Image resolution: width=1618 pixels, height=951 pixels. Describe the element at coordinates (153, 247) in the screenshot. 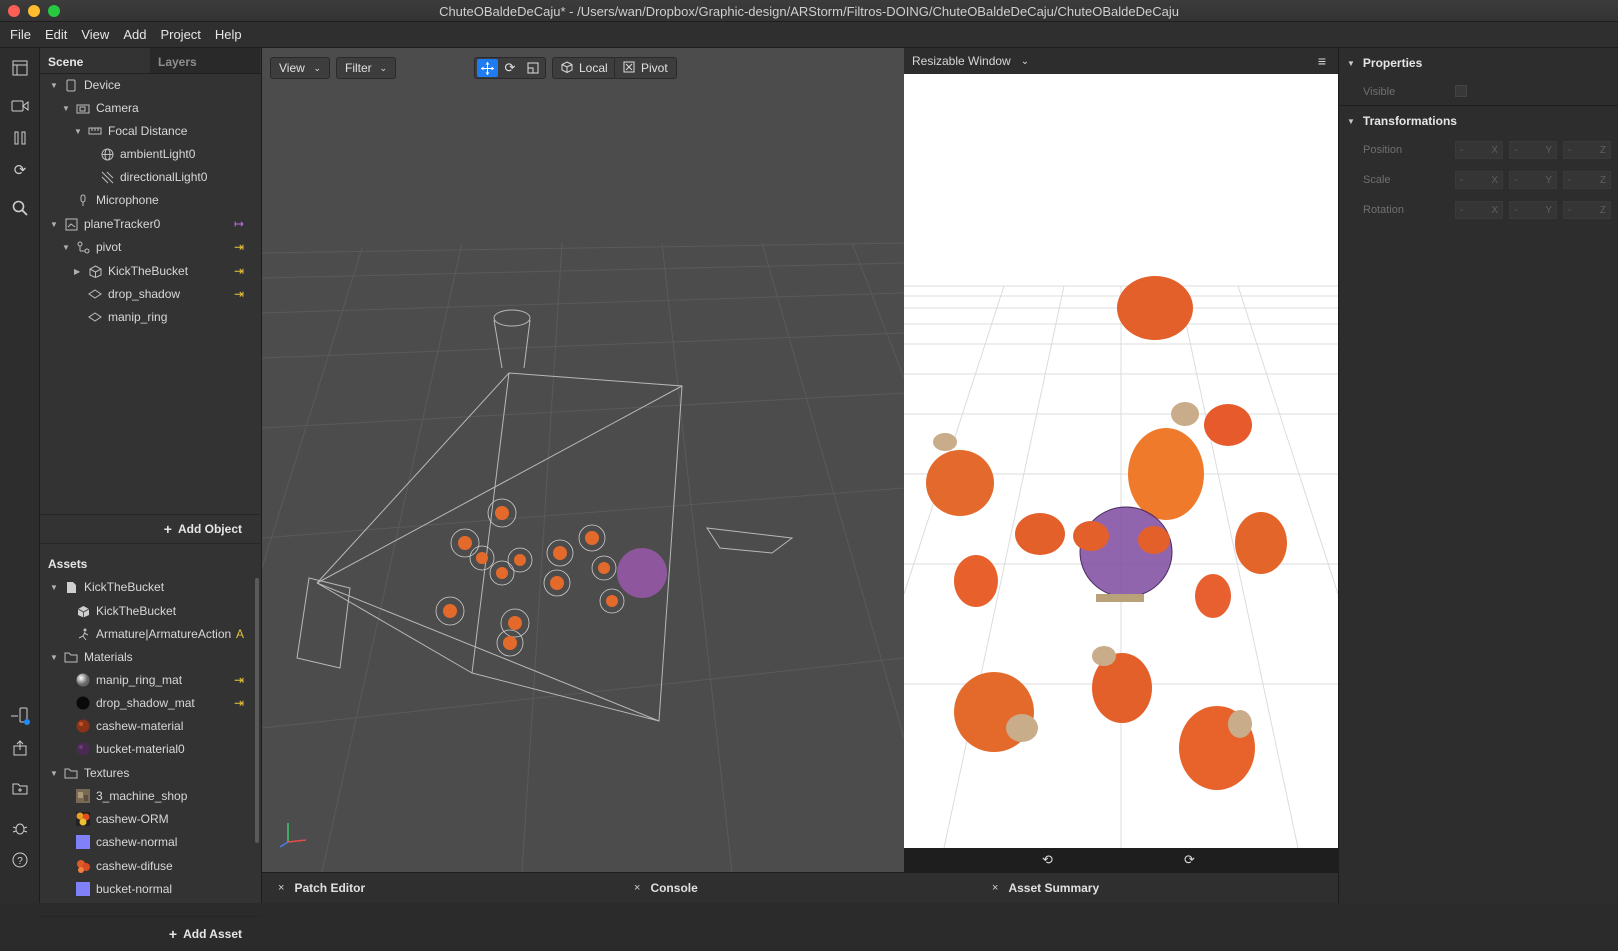

I see `tree-item-pivot: ▼ pivot ⇥` at that location.